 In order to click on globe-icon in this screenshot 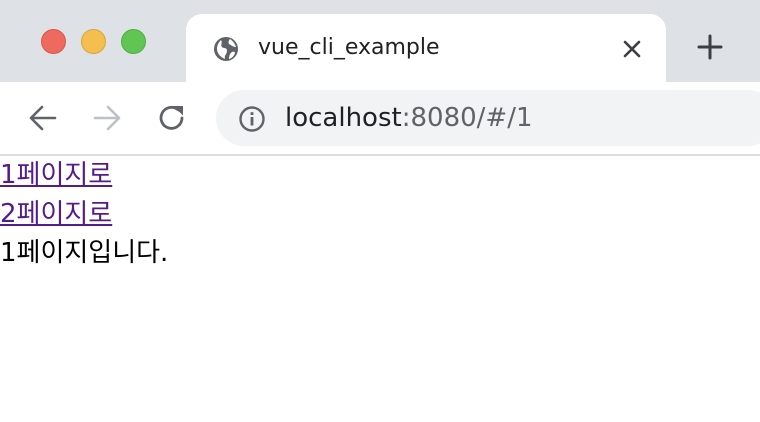, I will do `click(226, 49)`.